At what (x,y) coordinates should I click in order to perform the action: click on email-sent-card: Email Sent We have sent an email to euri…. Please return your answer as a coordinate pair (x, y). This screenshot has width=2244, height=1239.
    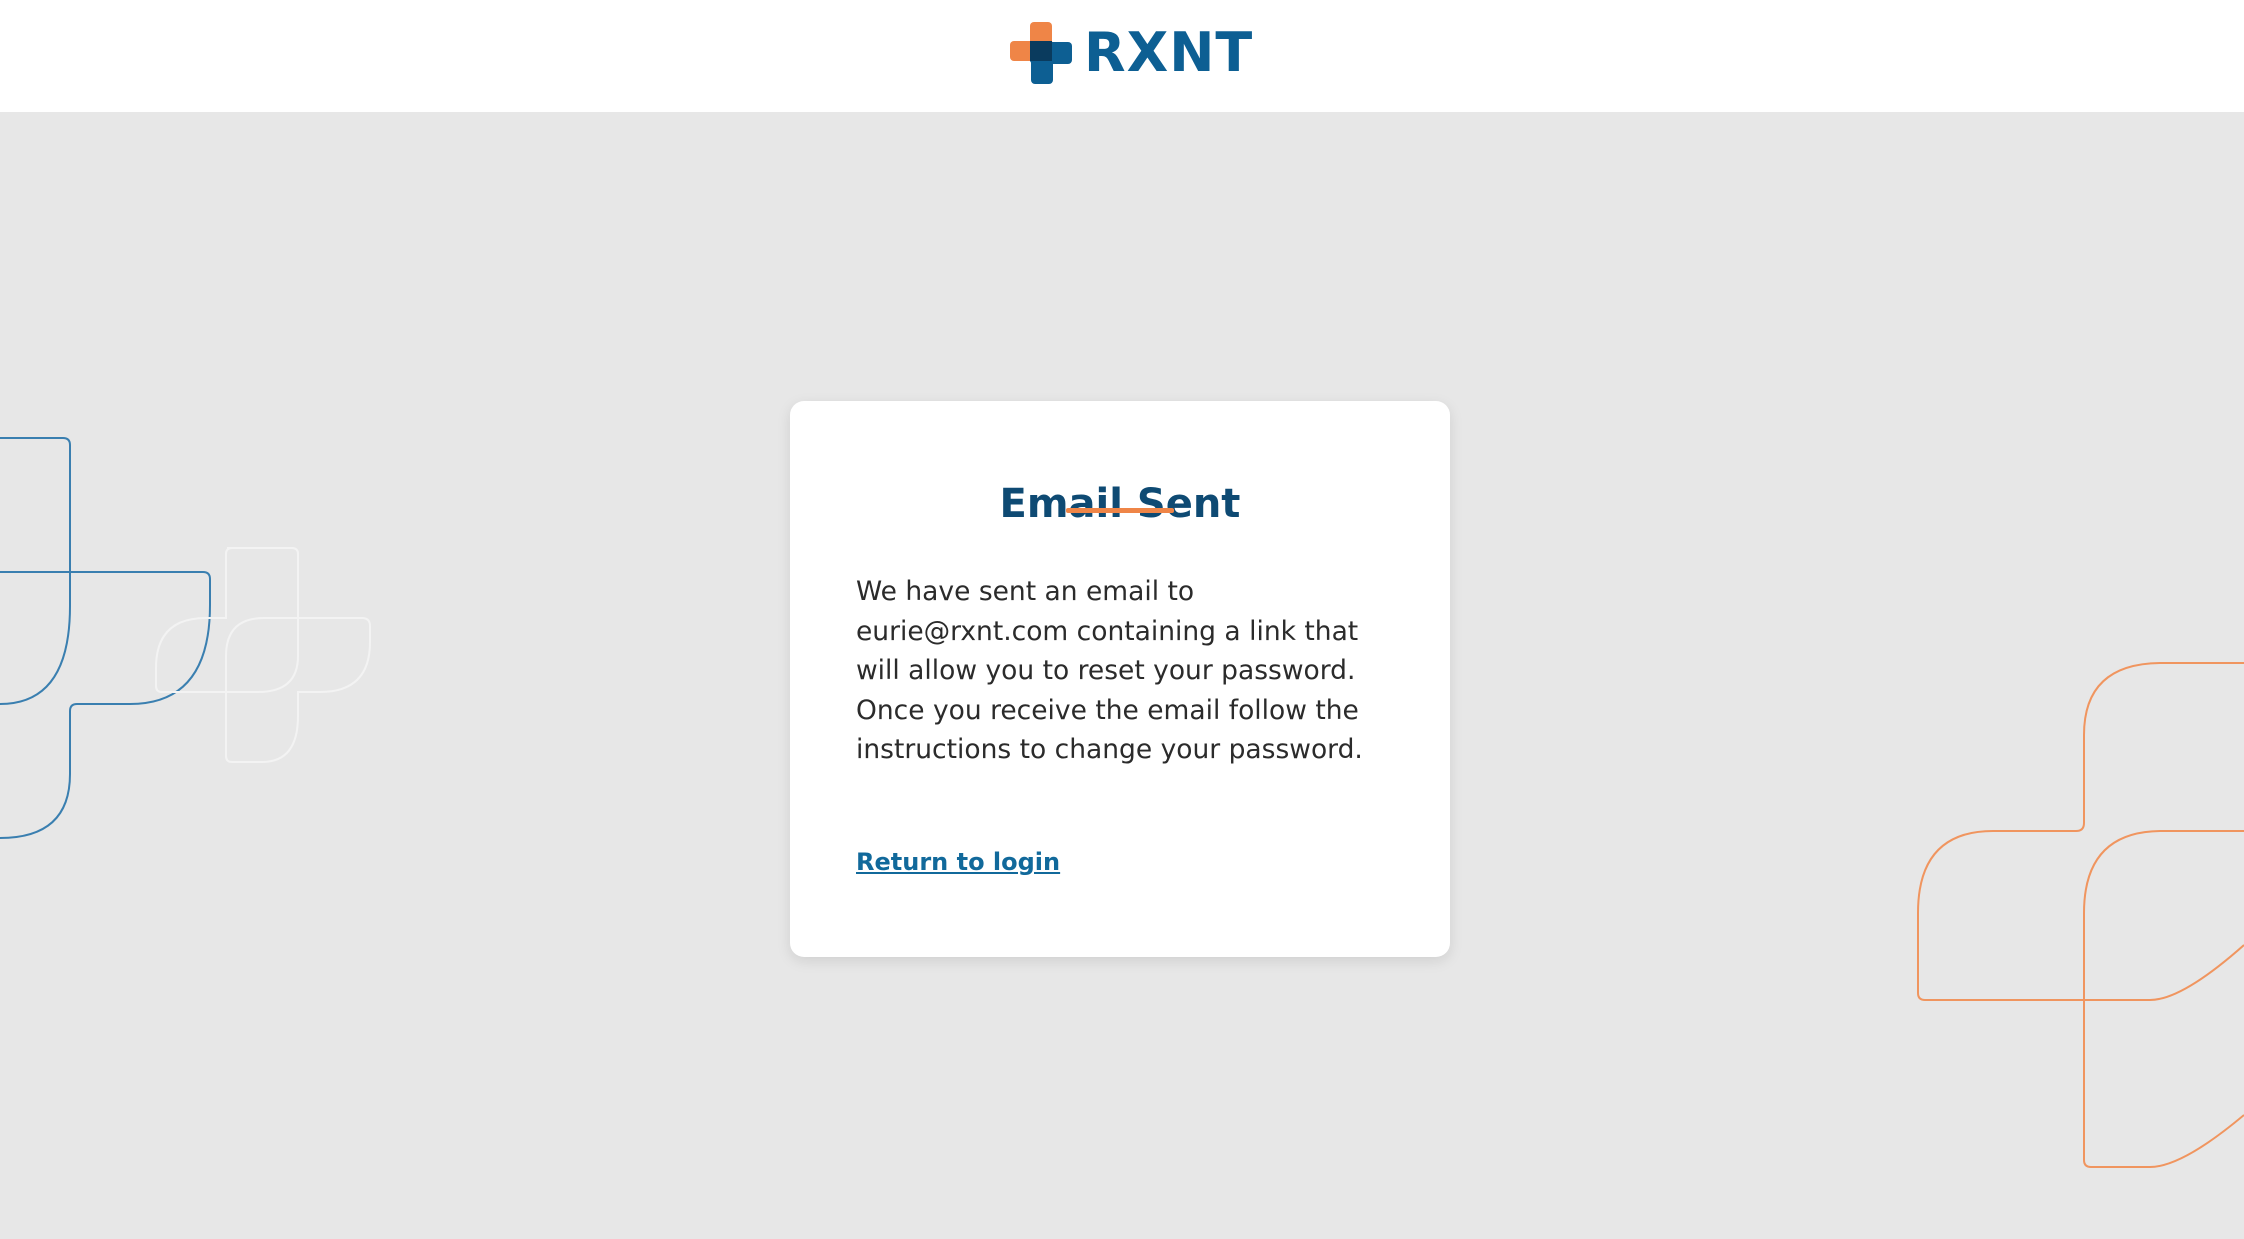
    Looking at the image, I should click on (1120, 679).